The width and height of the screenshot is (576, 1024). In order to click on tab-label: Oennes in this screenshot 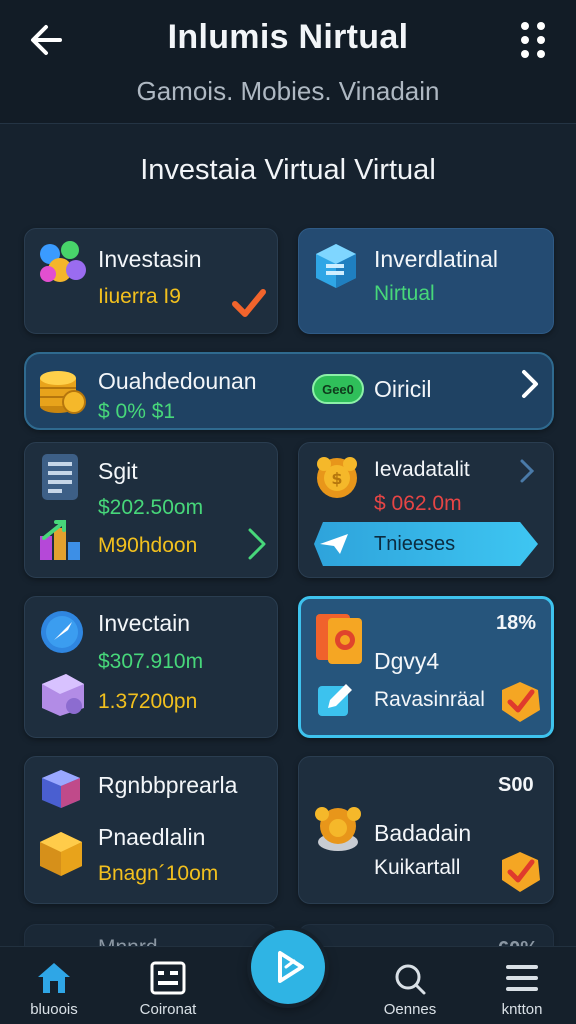, I will do `click(410, 1009)`.